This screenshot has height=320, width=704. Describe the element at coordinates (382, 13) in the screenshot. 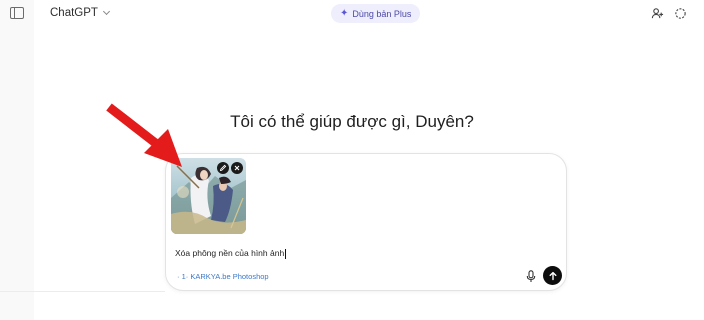

I see `upgrade-label: Dùng bản Plus` at that location.